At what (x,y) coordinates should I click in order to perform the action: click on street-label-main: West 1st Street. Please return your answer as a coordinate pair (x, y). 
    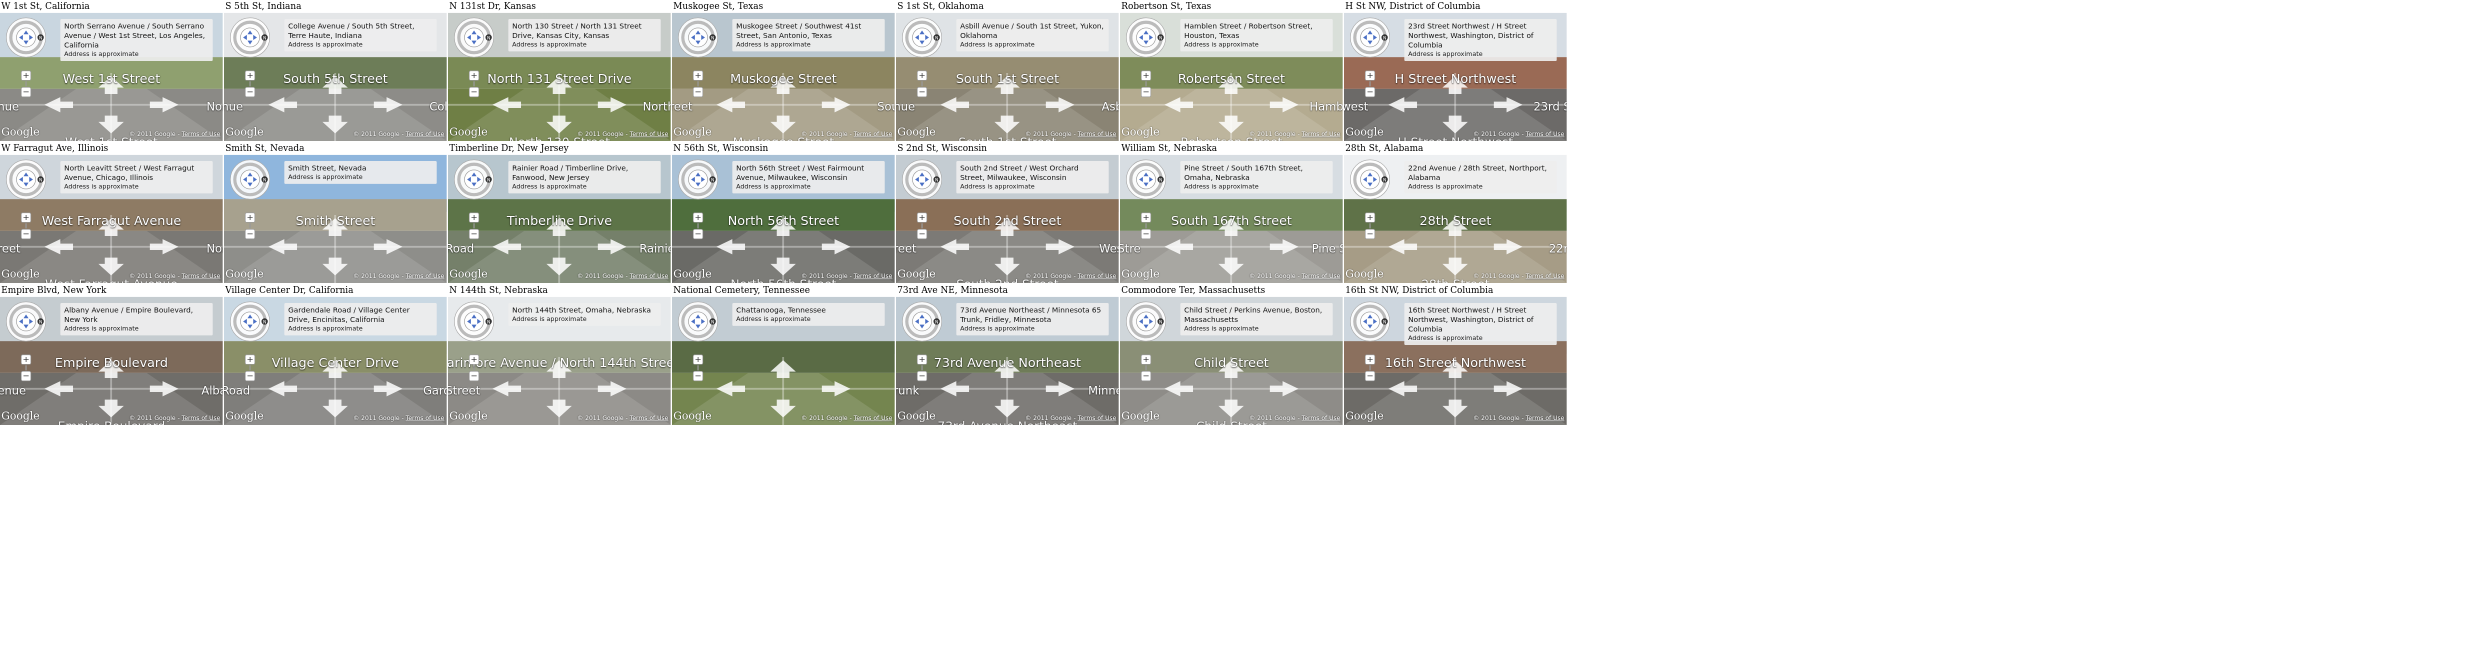
    Looking at the image, I should click on (112, 78).